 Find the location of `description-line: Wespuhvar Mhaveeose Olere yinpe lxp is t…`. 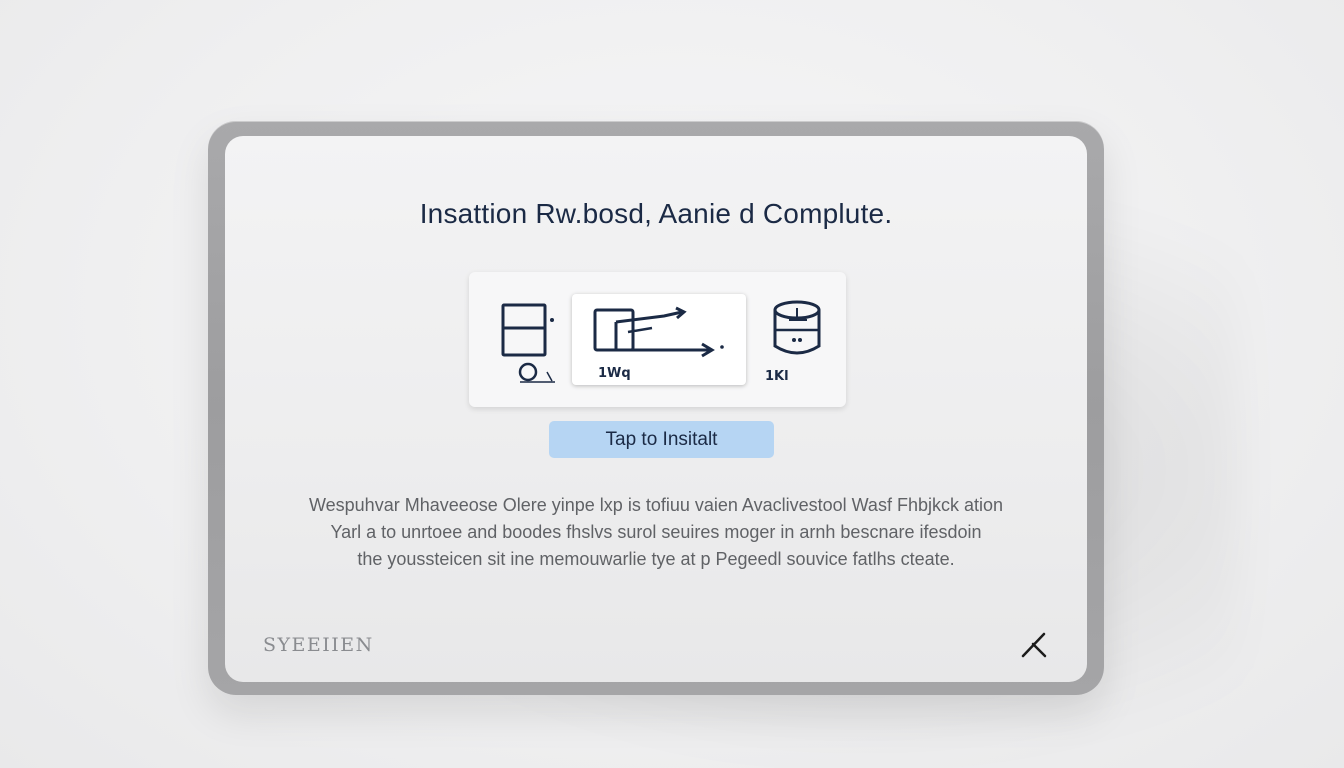

description-line: Wespuhvar Mhaveeose Olere yinpe lxp is t… is located at coordinates (655, 505).